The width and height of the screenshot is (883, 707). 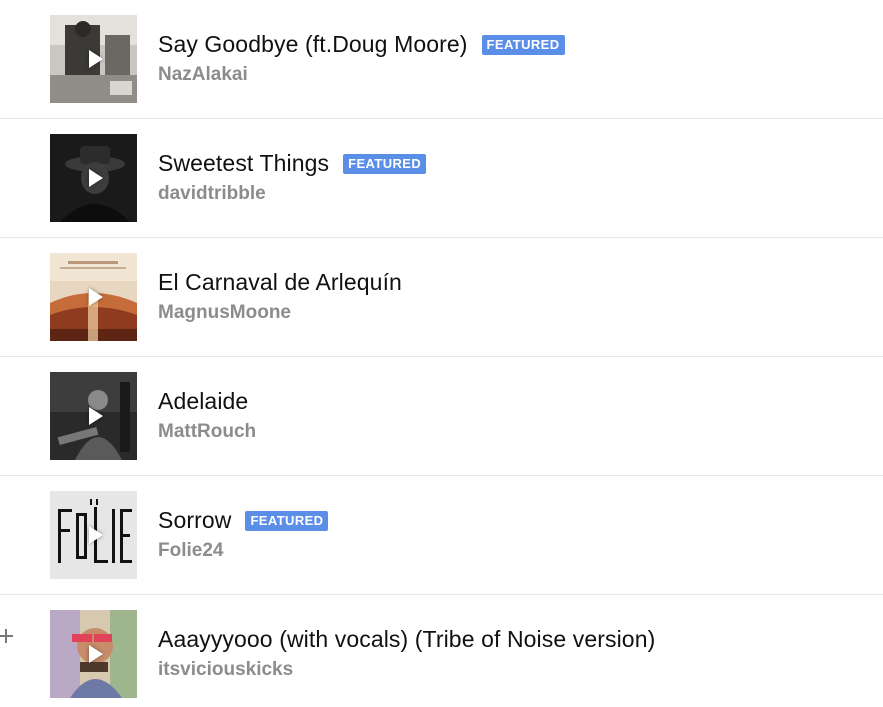 What do you see at coordinates (207, 432) in the screenshot?
I see `track-artist: MattRouch` at bounding box center [207, 432].